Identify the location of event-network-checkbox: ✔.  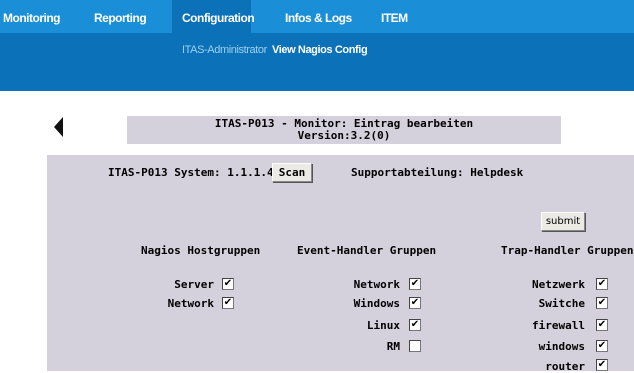
(415, 284).